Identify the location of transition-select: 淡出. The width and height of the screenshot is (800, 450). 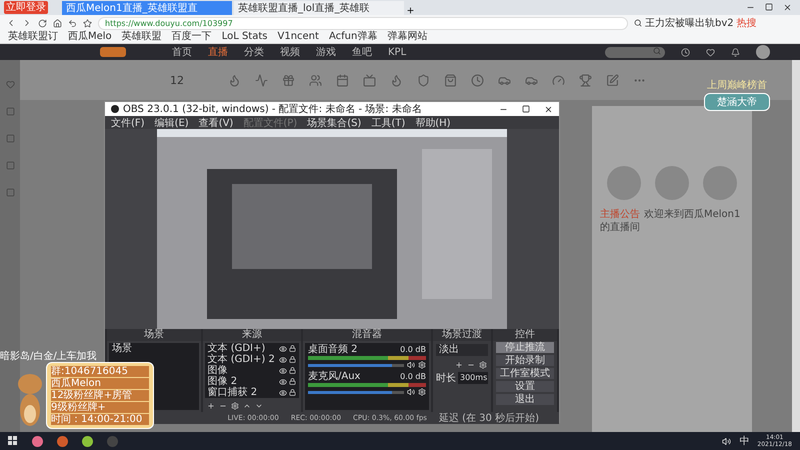
(462, 350).